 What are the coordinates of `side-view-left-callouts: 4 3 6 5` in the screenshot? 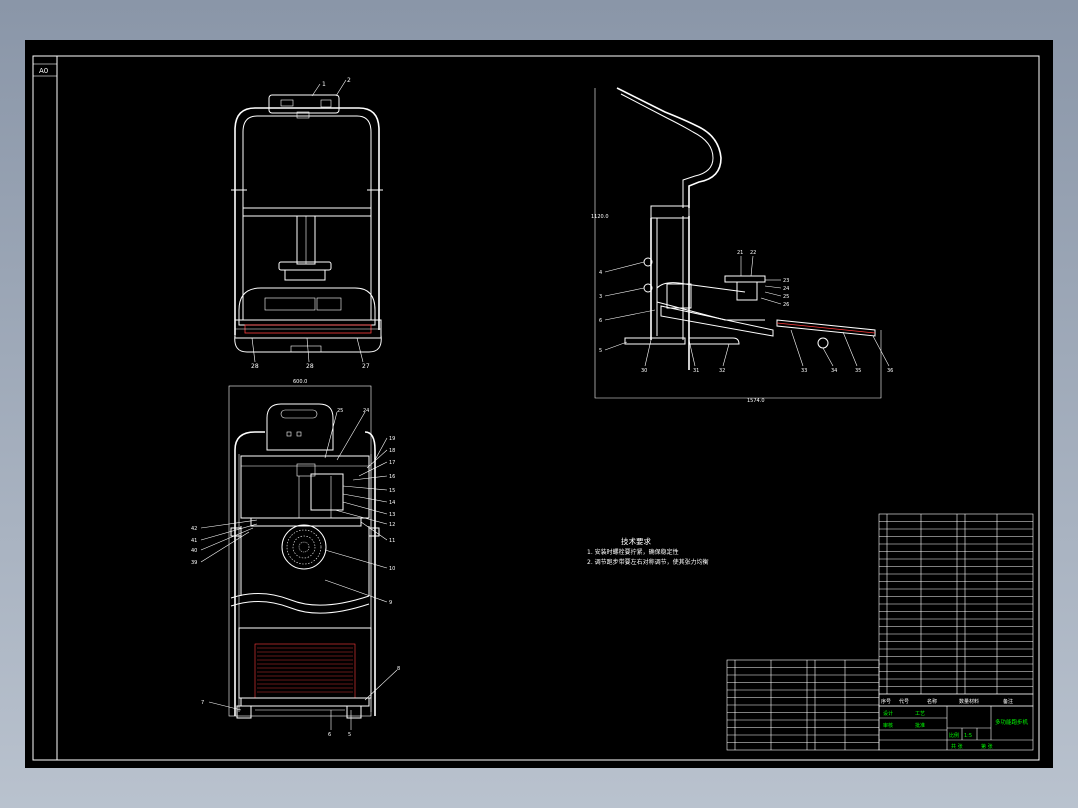 It's located at (627, 307).